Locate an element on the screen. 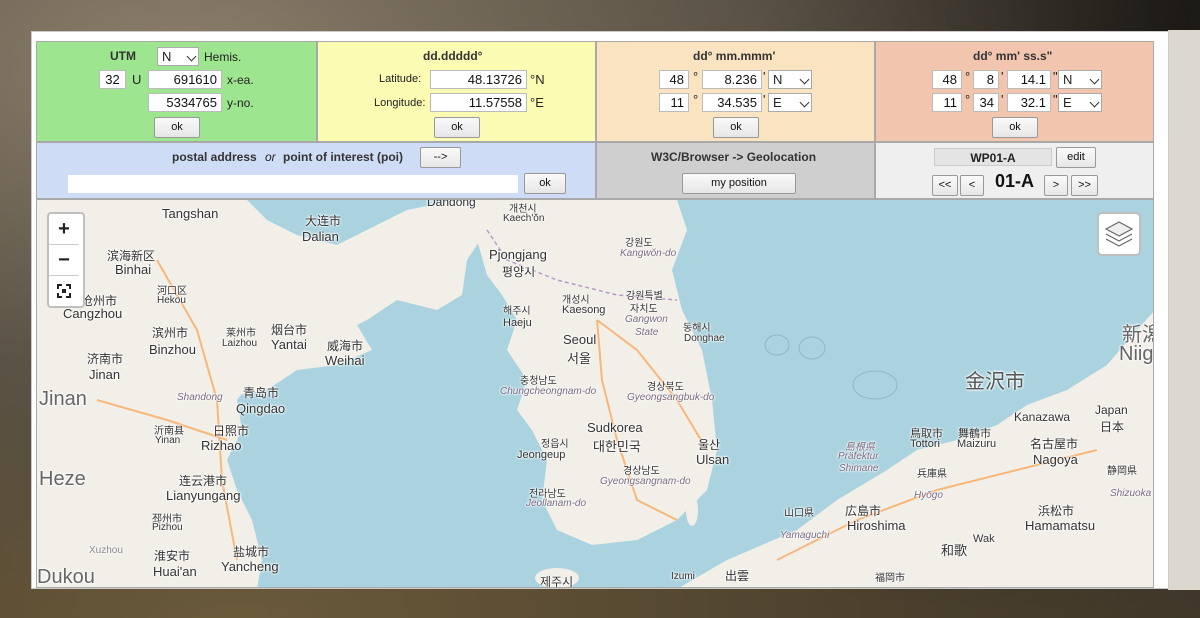  second-symbol: " is located at coordinates (1055, 76).